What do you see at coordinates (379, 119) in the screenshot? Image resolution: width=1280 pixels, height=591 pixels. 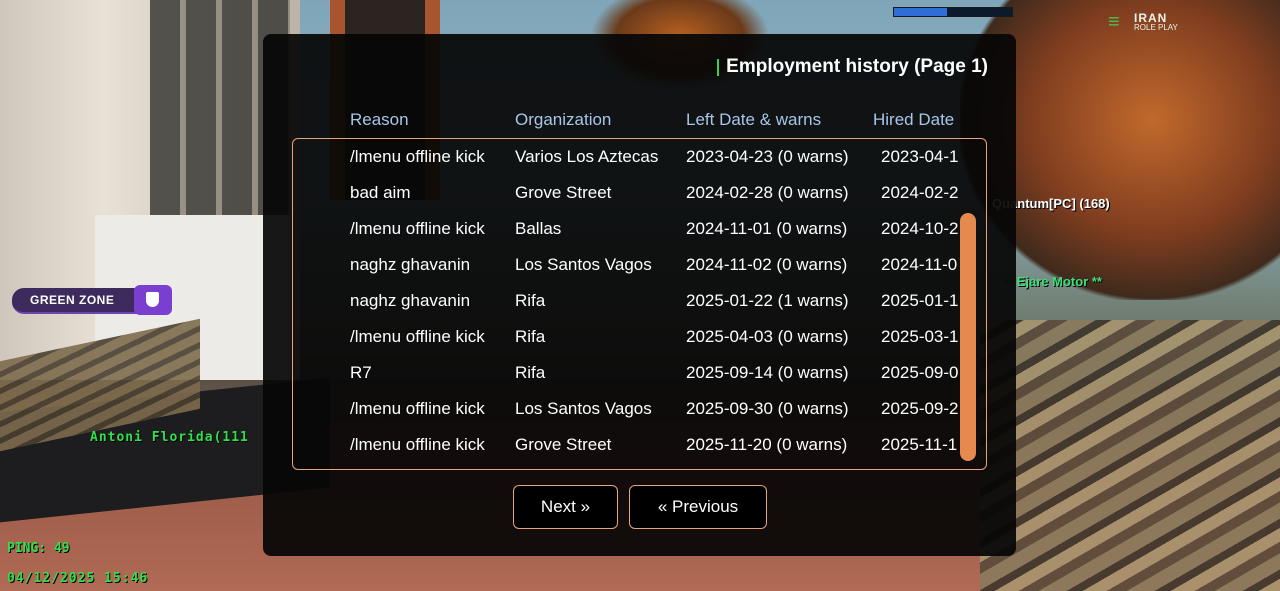 I see `column-header-reason: Reason` at bounding box center [379, 119].